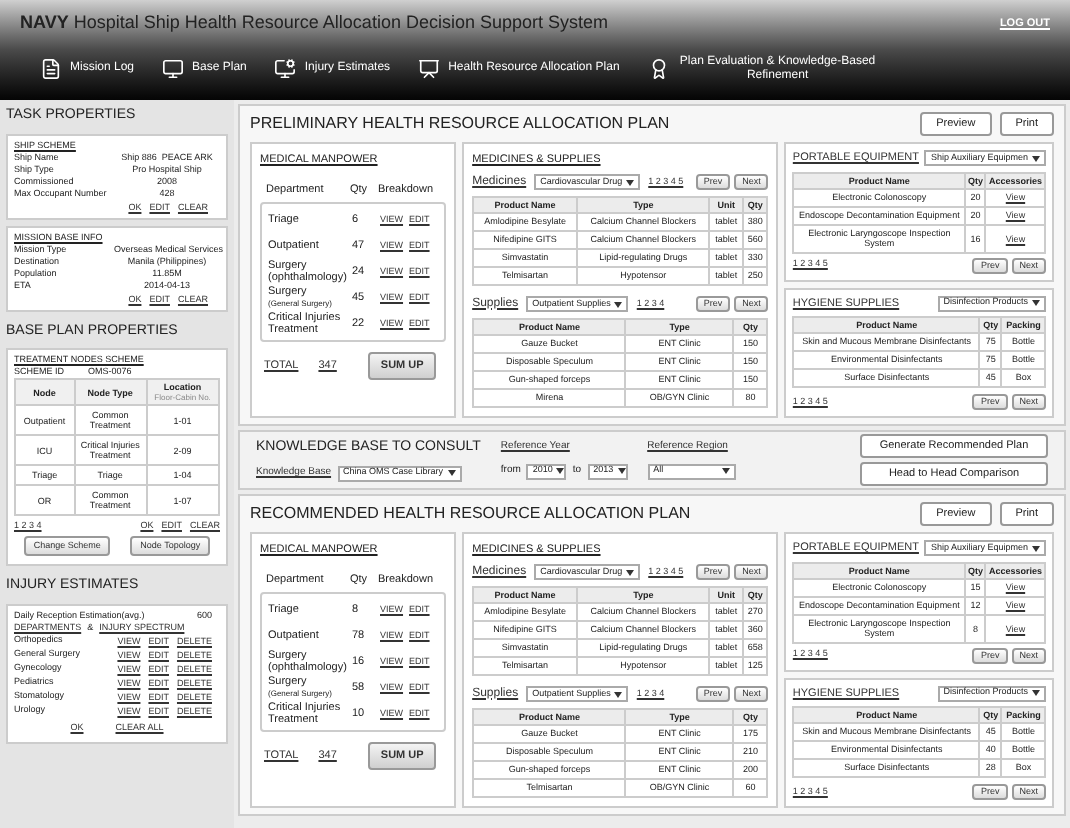 The width and height of the screenshot is (1070, 828). Describe the element at coordinates (460, 124) in the screenshot. I see `plan-title: PRELIMINARY HEALTH RESOURCE ALLOCATION PLAN` at that location.